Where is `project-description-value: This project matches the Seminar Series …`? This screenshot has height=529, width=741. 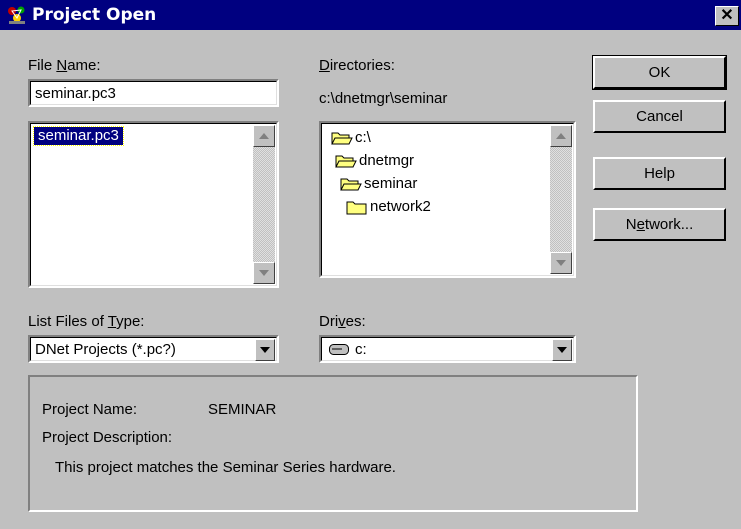
project-description-value: This project matches the Seminar Series … is located at coordinates (225, 467).